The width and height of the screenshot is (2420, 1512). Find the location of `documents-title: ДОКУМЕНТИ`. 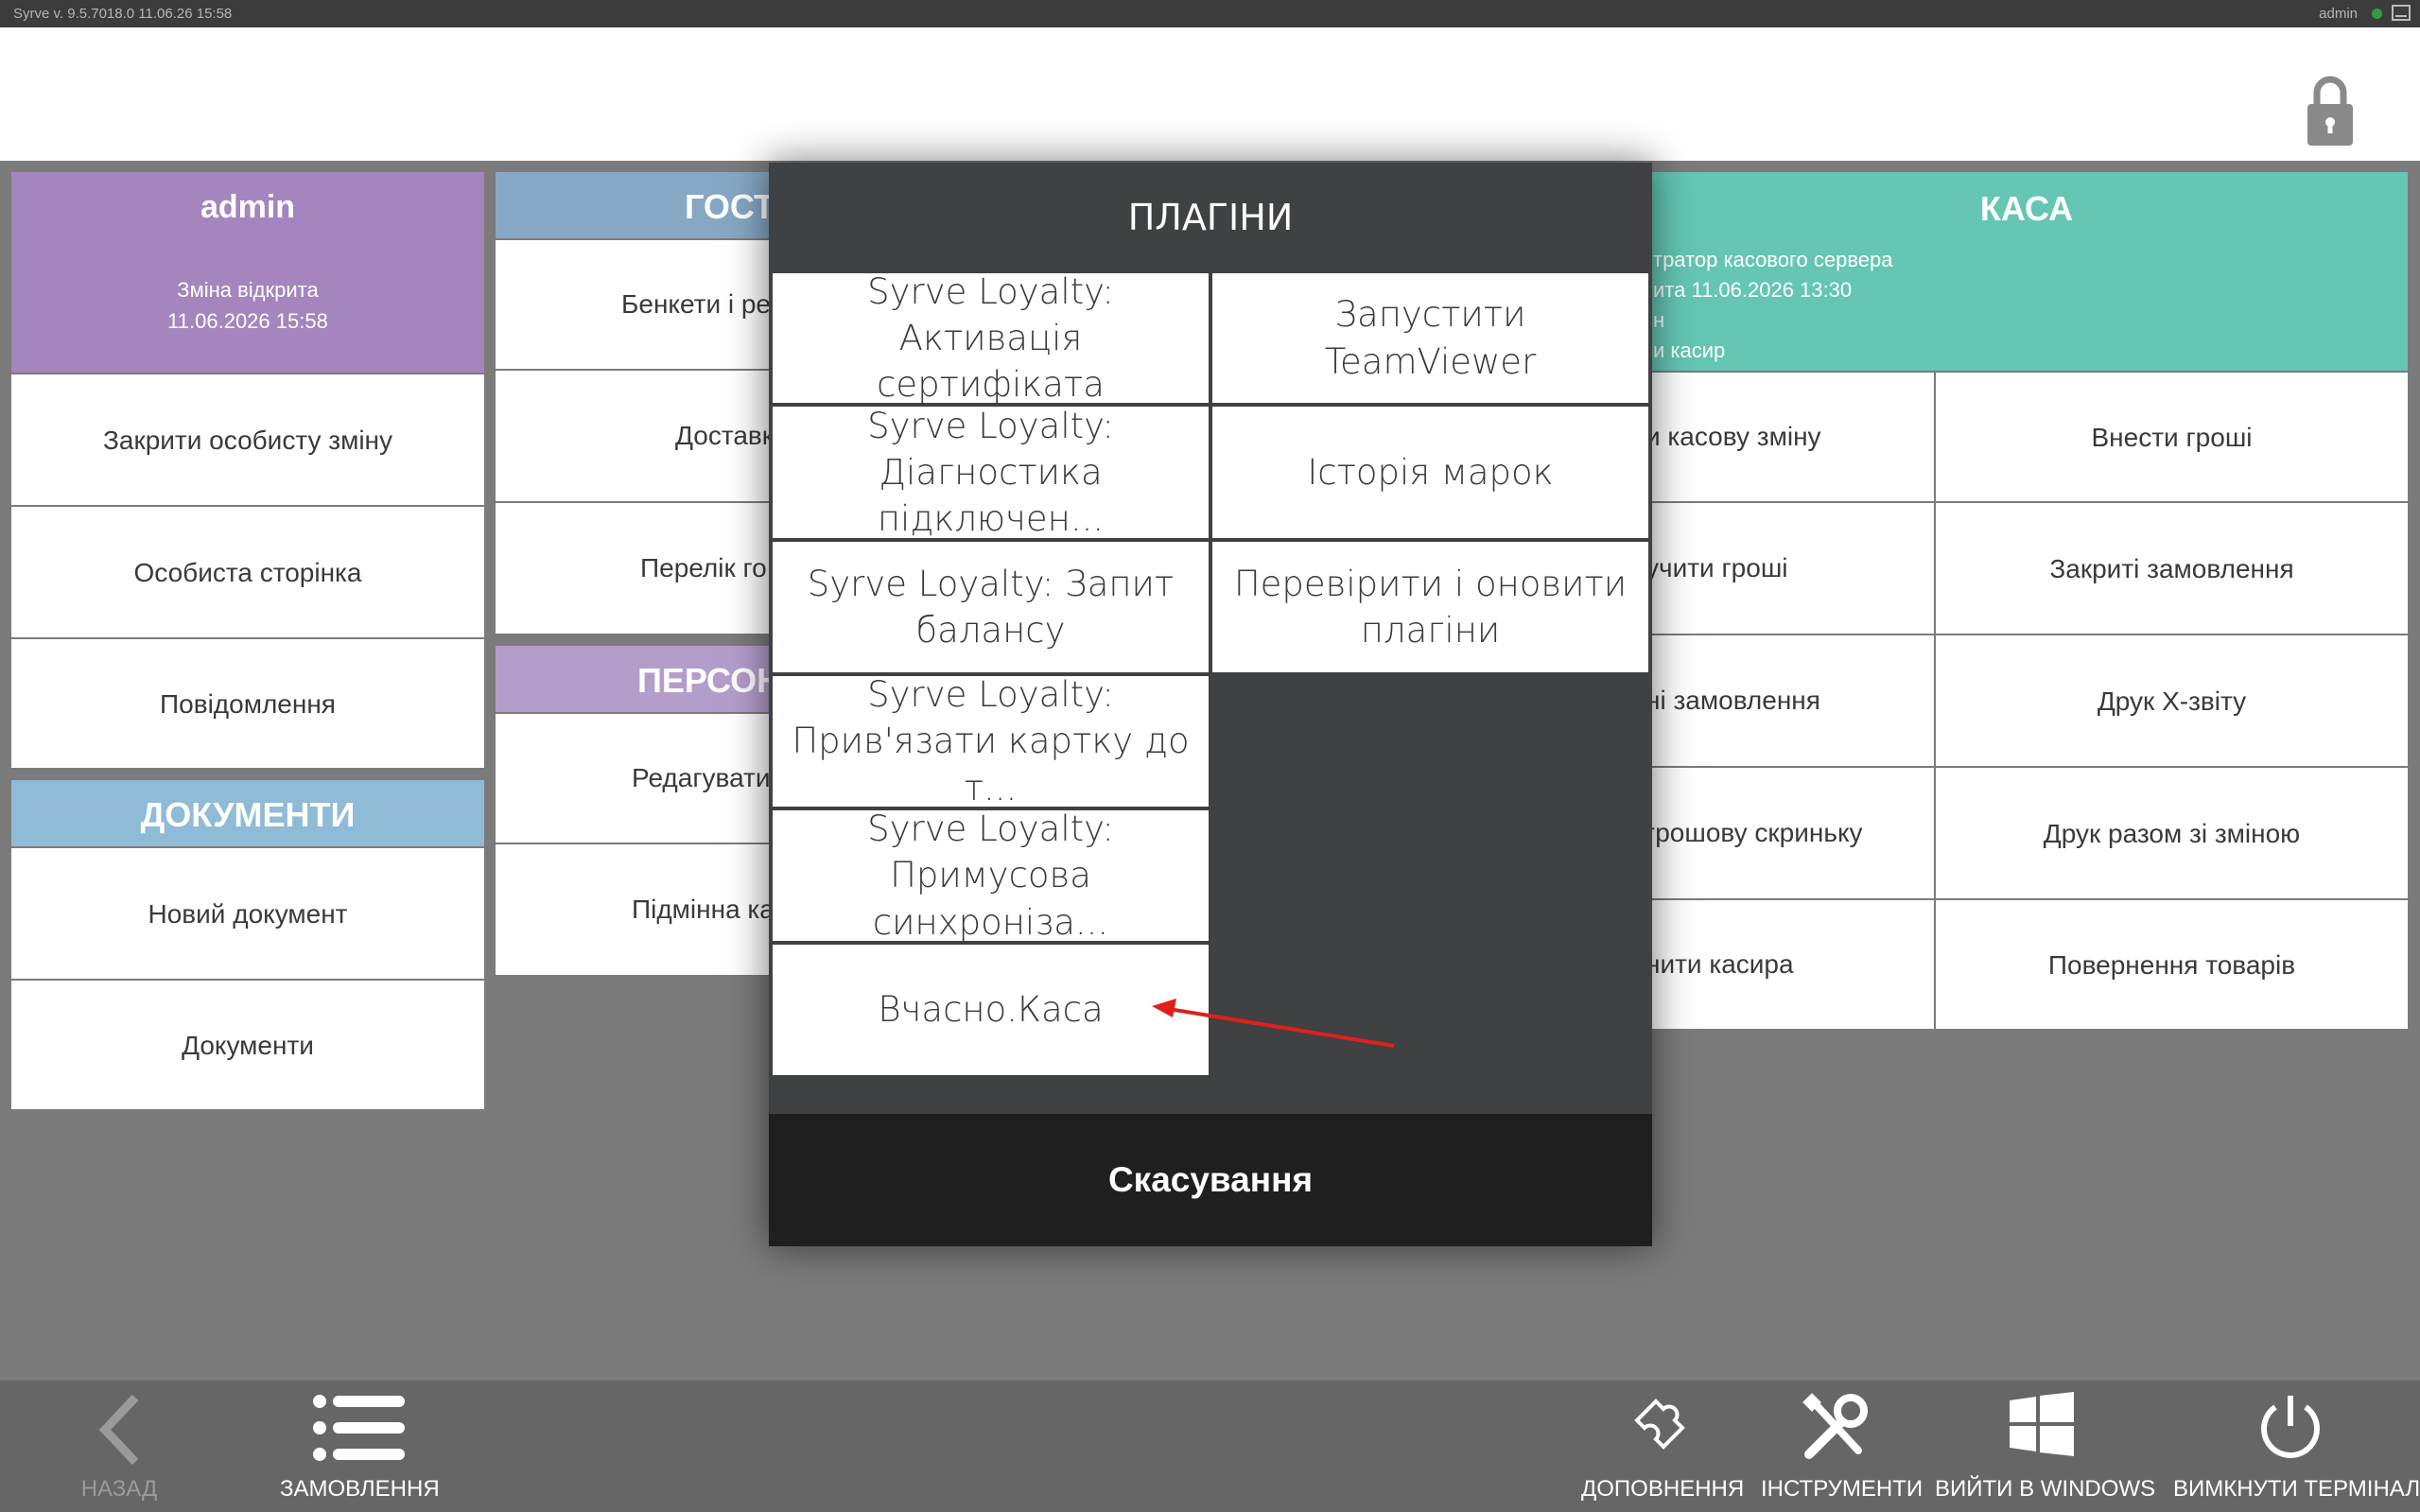

documents-title: ДОКУМЕНТИ is located at coordinates (248, 814).